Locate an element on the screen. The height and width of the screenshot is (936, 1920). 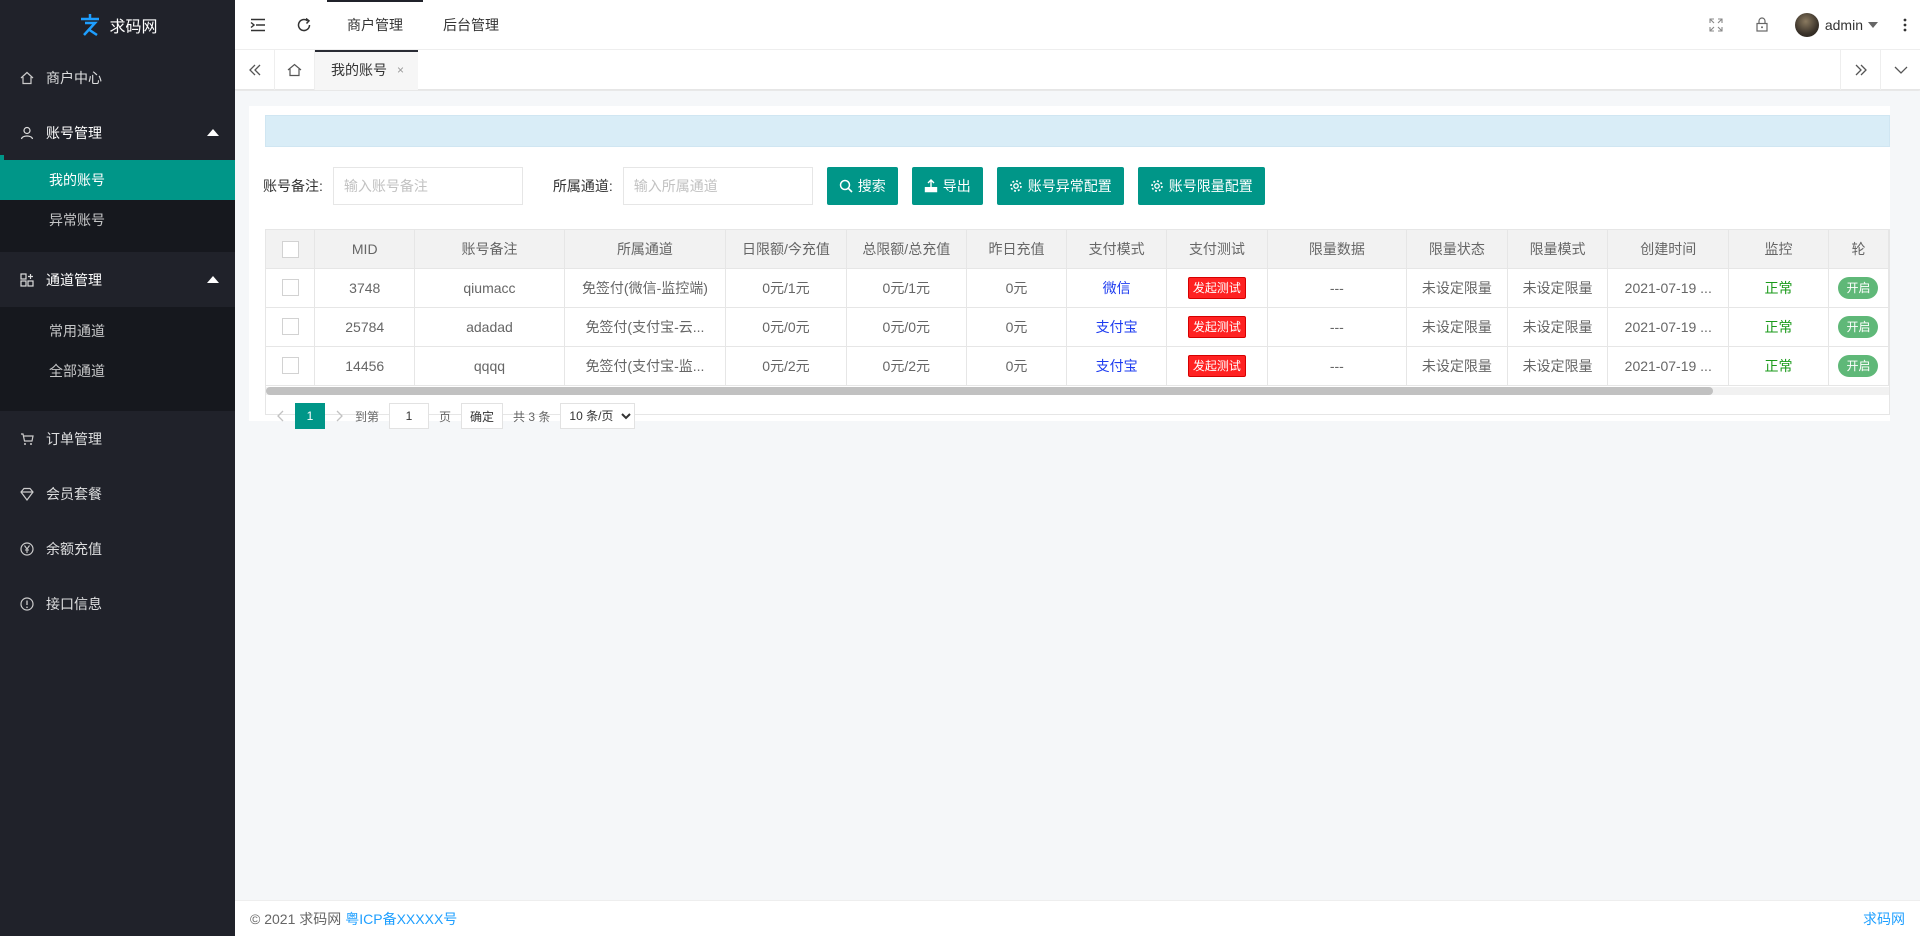
sidebar-item-abnormal-accounts: 异常账号 is located at coordinates (117, 220).